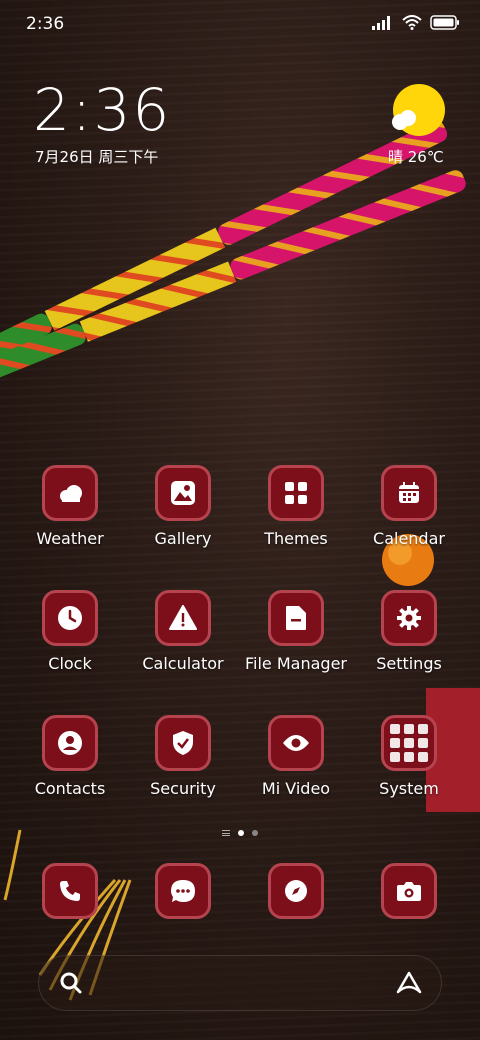  What do you see at coordinates (70, 788) in the screenshot?
I see `app-label: Contacts` at bounding box center [70, 788].